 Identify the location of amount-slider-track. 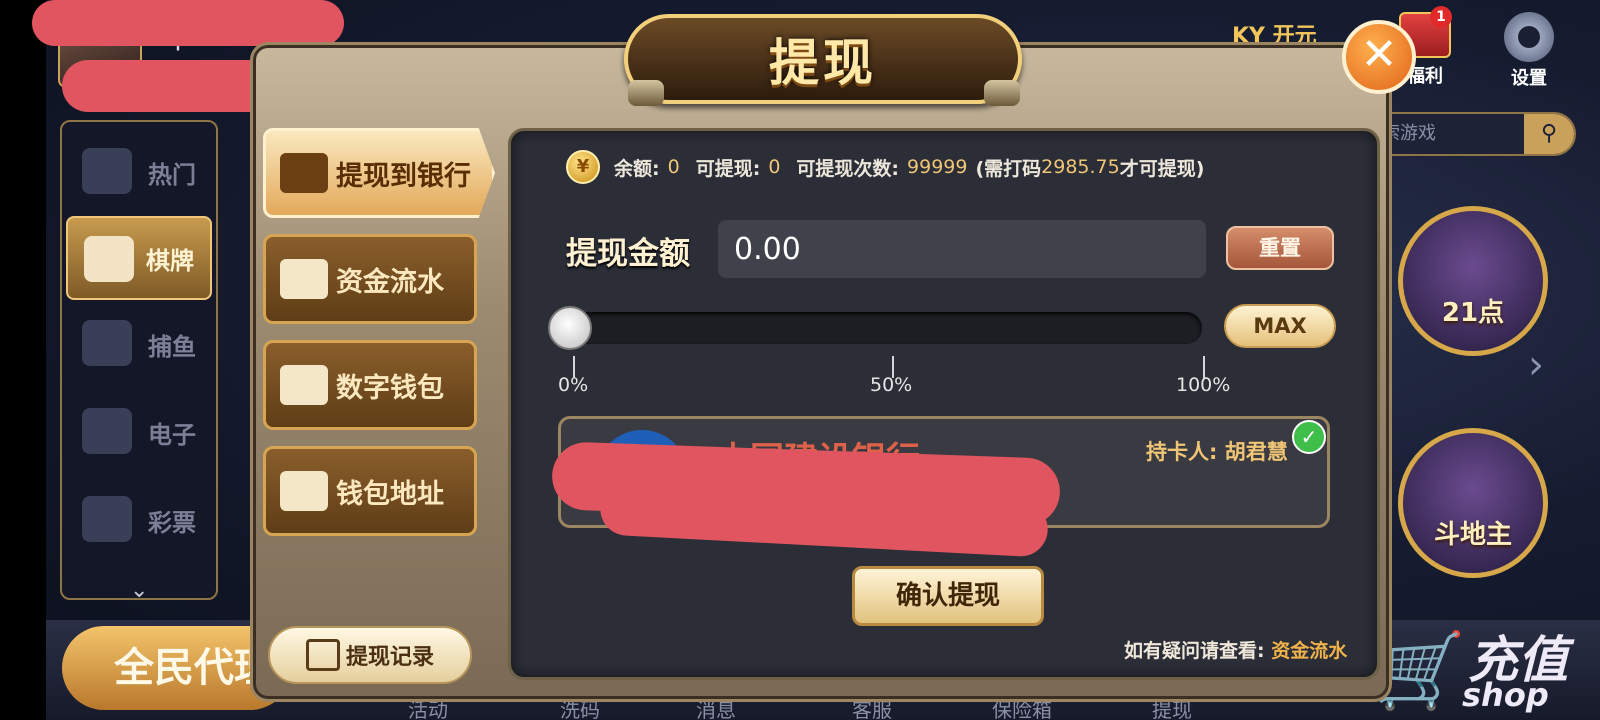
(875, 328).